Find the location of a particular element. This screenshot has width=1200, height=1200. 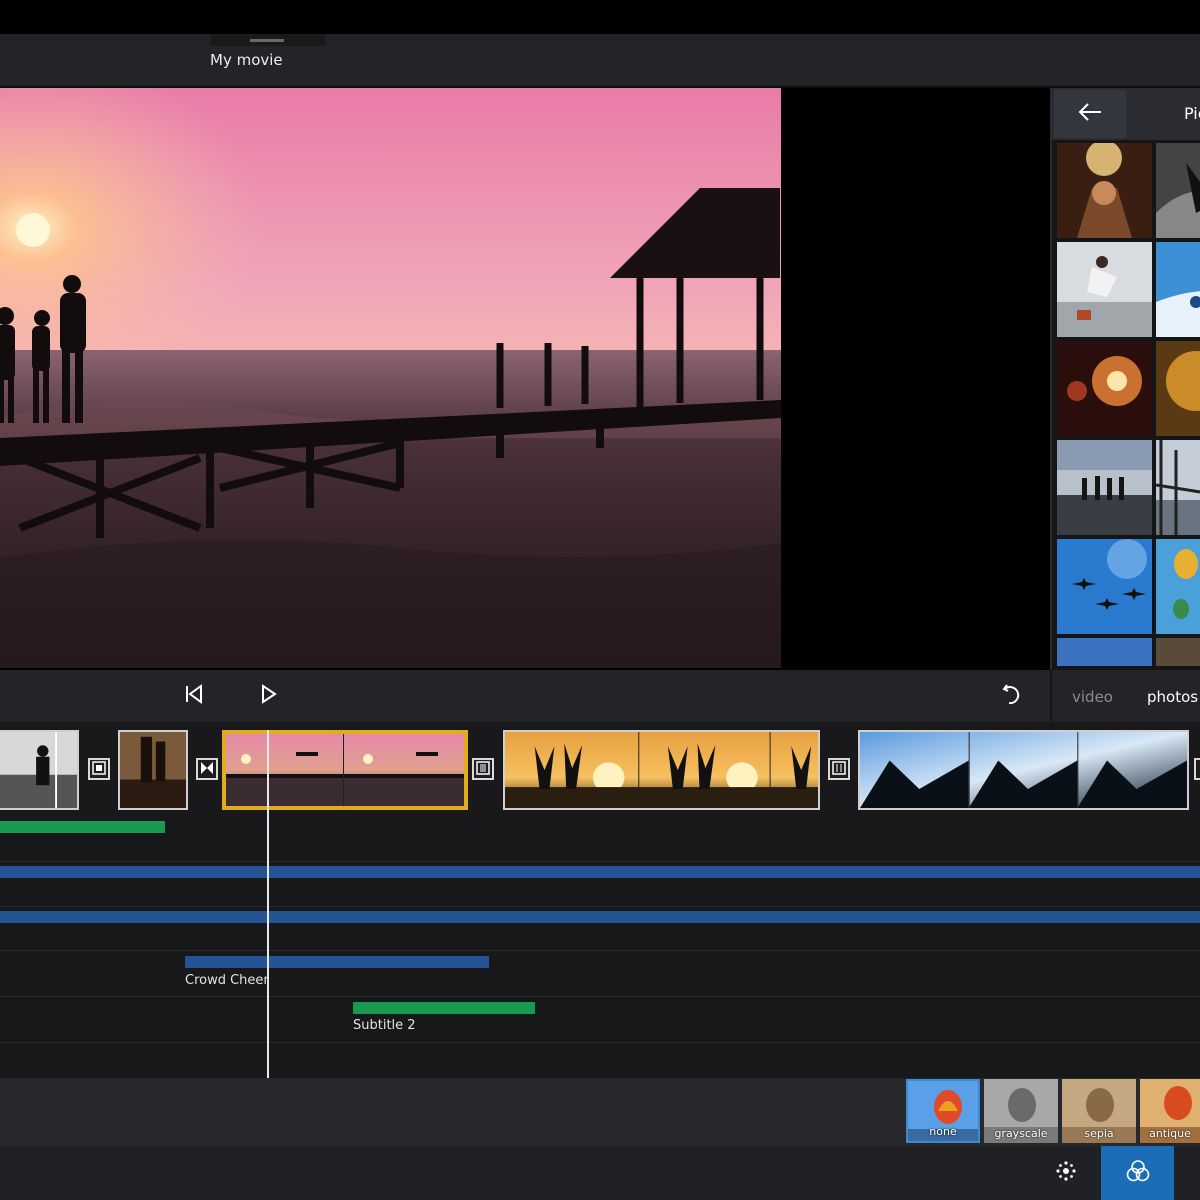

filter-label: antique is located at coordinates (1170, 1133).